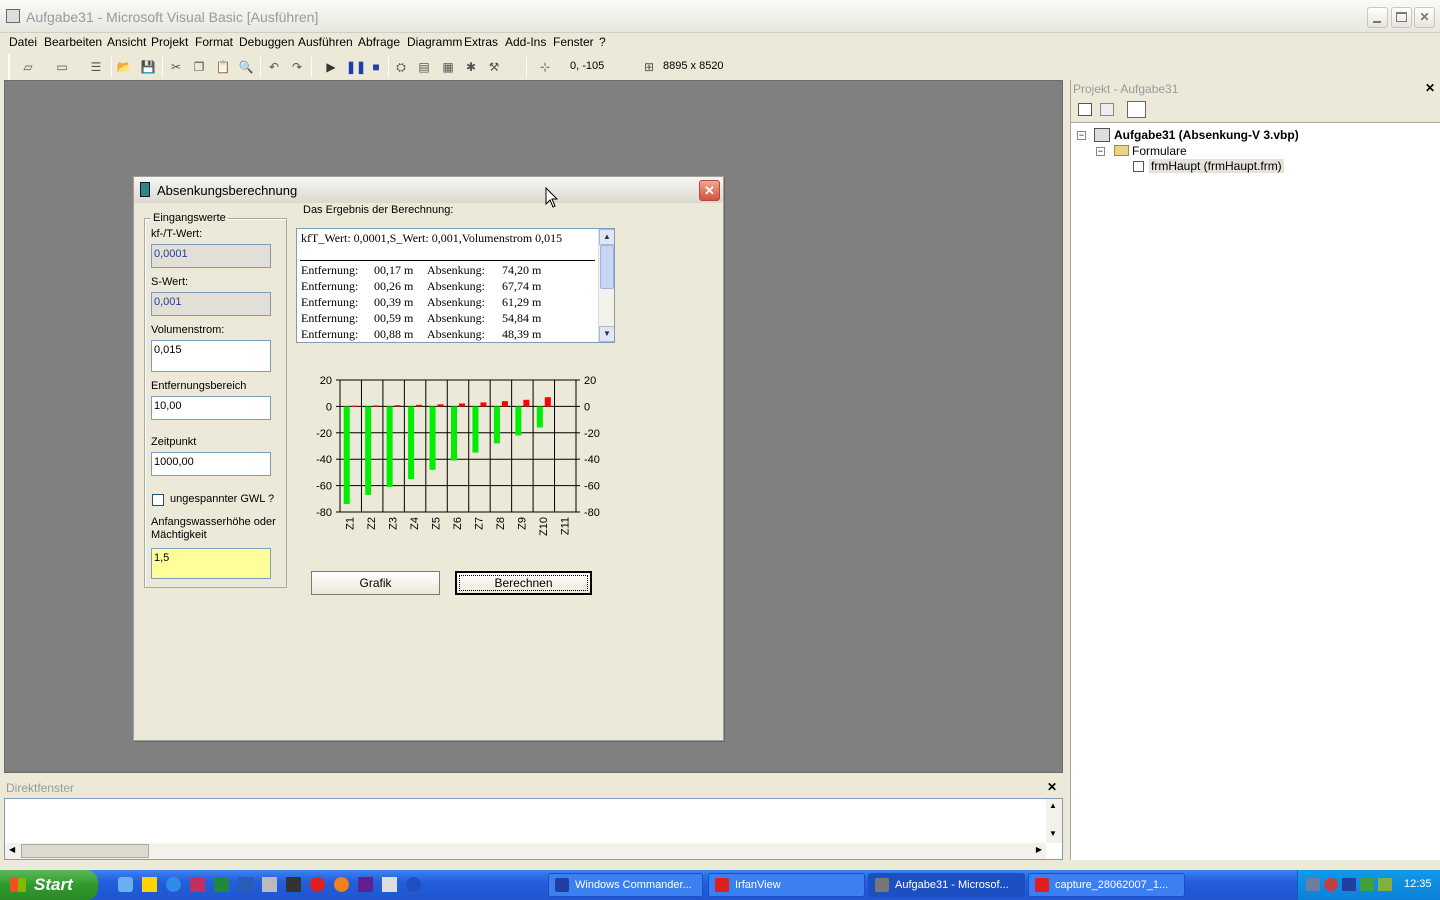 The height and width of the screenshot is (900, 1440). I want to click on view-code-icon, so click(1085, 109).